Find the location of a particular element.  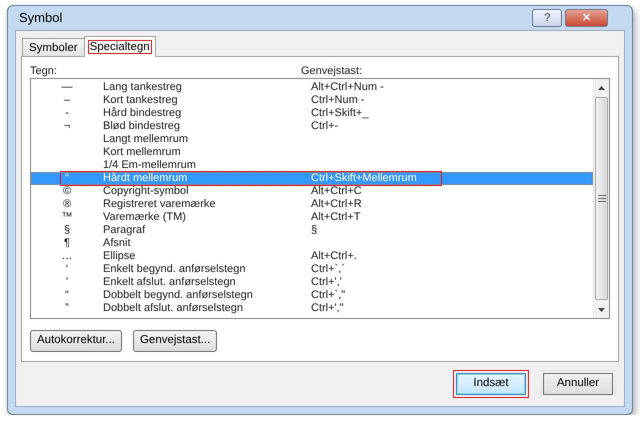

character-name: Paragraf is located at coordinates (124, 230).